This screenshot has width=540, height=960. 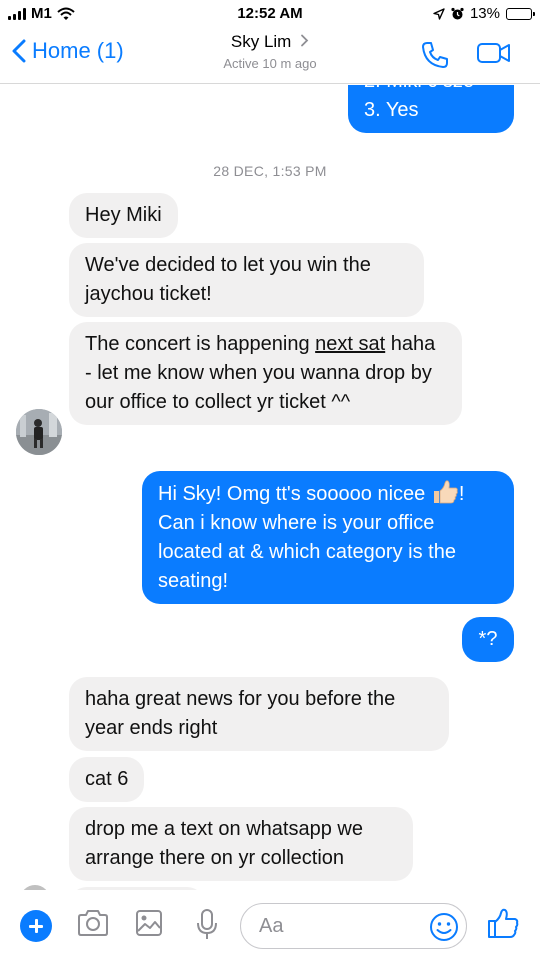 I want to click on video-camera-icon, so click(x=494, y=53).